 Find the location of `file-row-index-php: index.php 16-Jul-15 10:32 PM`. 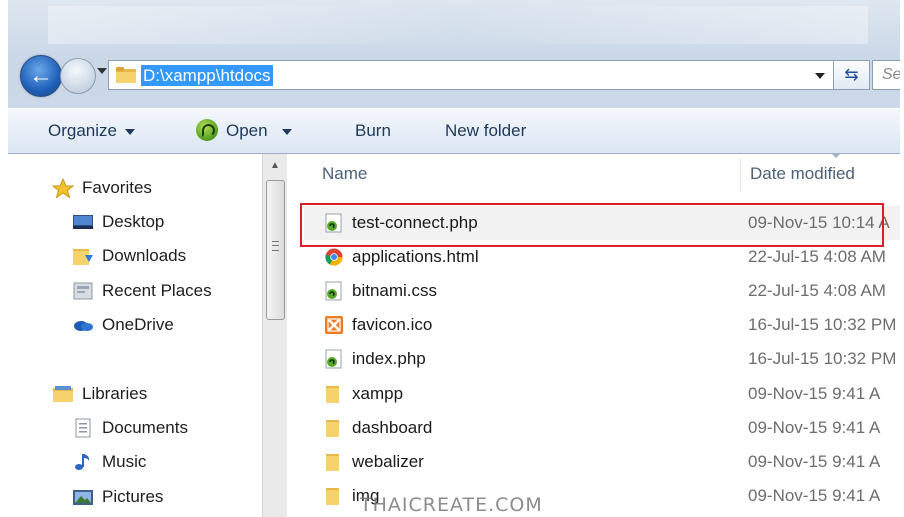

file-row-index-php: index.php 16-Jul-15 10:32 PM is located at coordinates (602, 359).